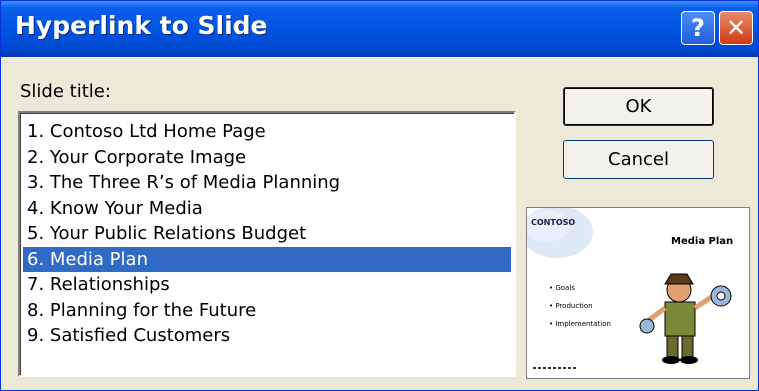 The image size is (759, 391). Describe the element at coordinates (571, 306) in the screenshot. I see `slide-bullet: • Production` at that location.